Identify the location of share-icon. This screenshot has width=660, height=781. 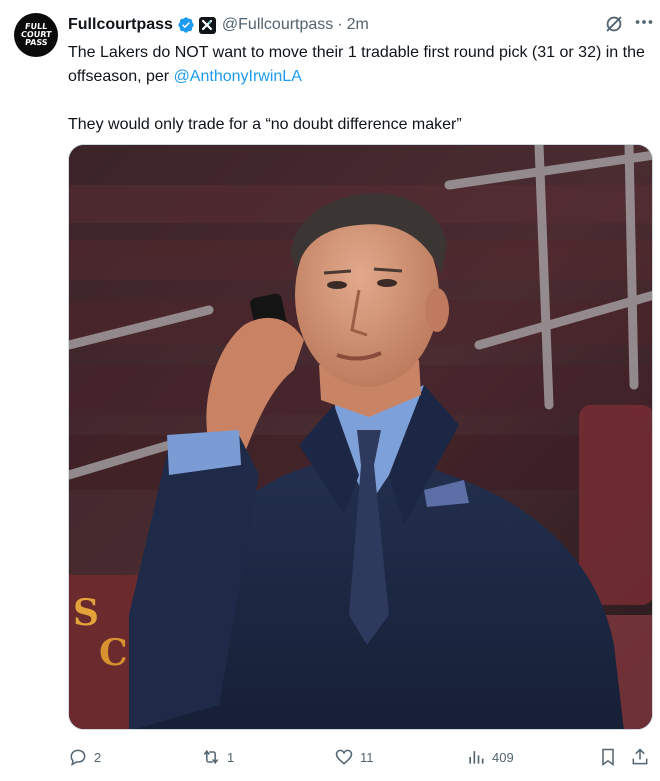
(640, 756).